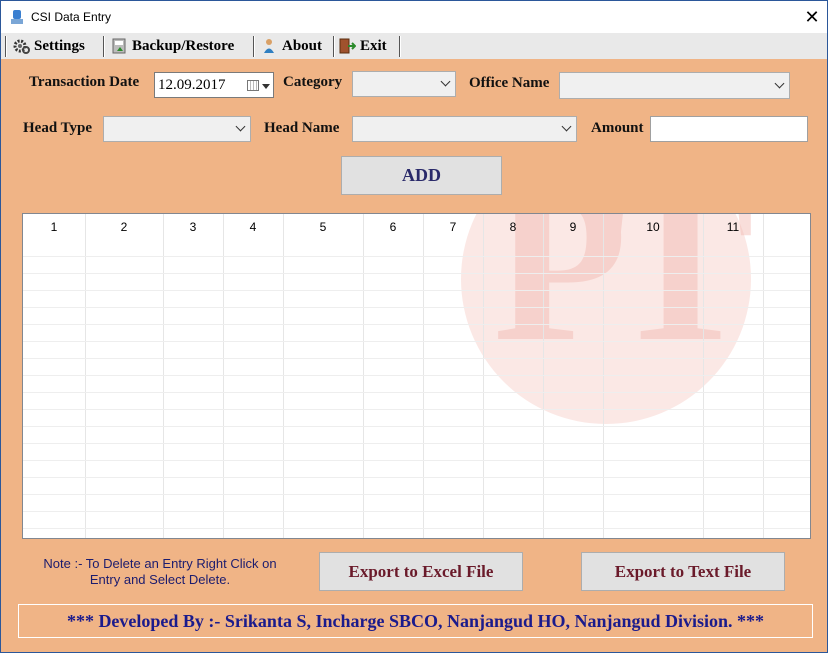 The width and height of the screenshot is (828, 653). I want to click on menu-about: About, so click(291, 46).